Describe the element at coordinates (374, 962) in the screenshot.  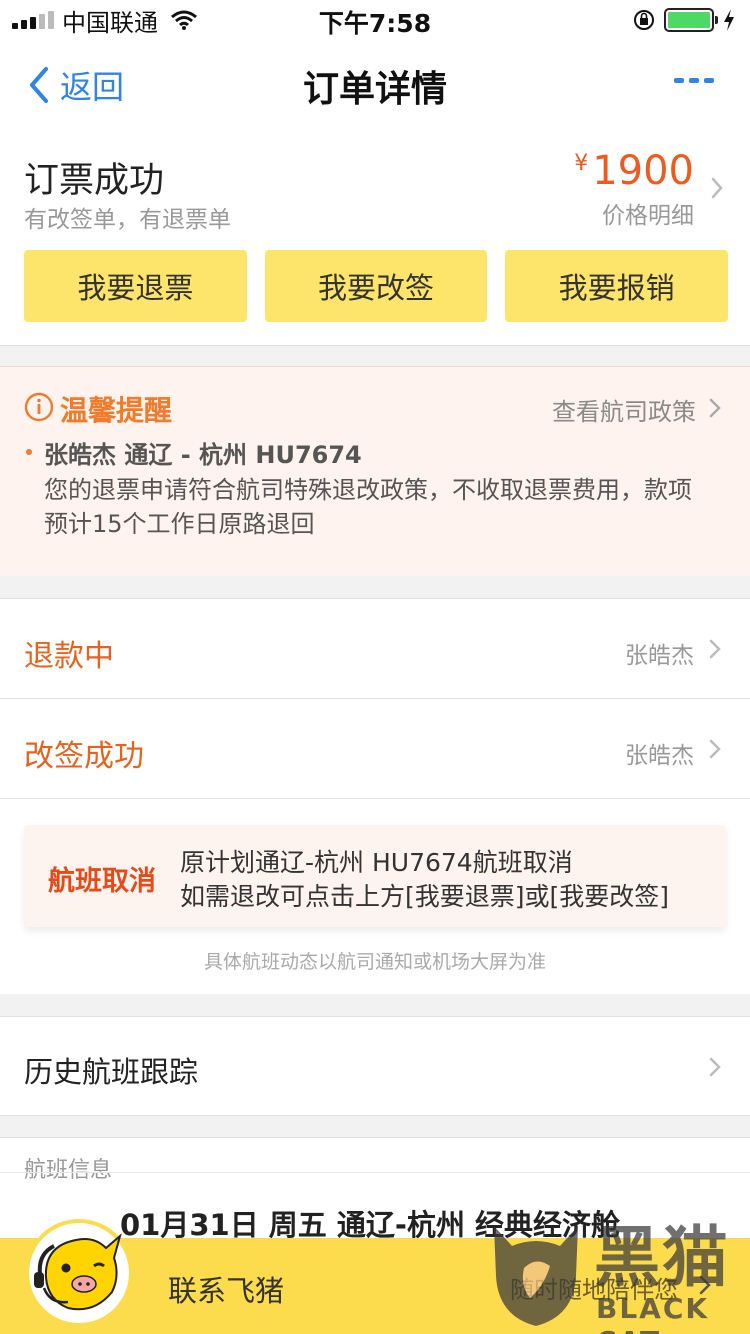
I see `cancel-footnote: 具体航班动态以航司通知或机场大屏为准` at that location.